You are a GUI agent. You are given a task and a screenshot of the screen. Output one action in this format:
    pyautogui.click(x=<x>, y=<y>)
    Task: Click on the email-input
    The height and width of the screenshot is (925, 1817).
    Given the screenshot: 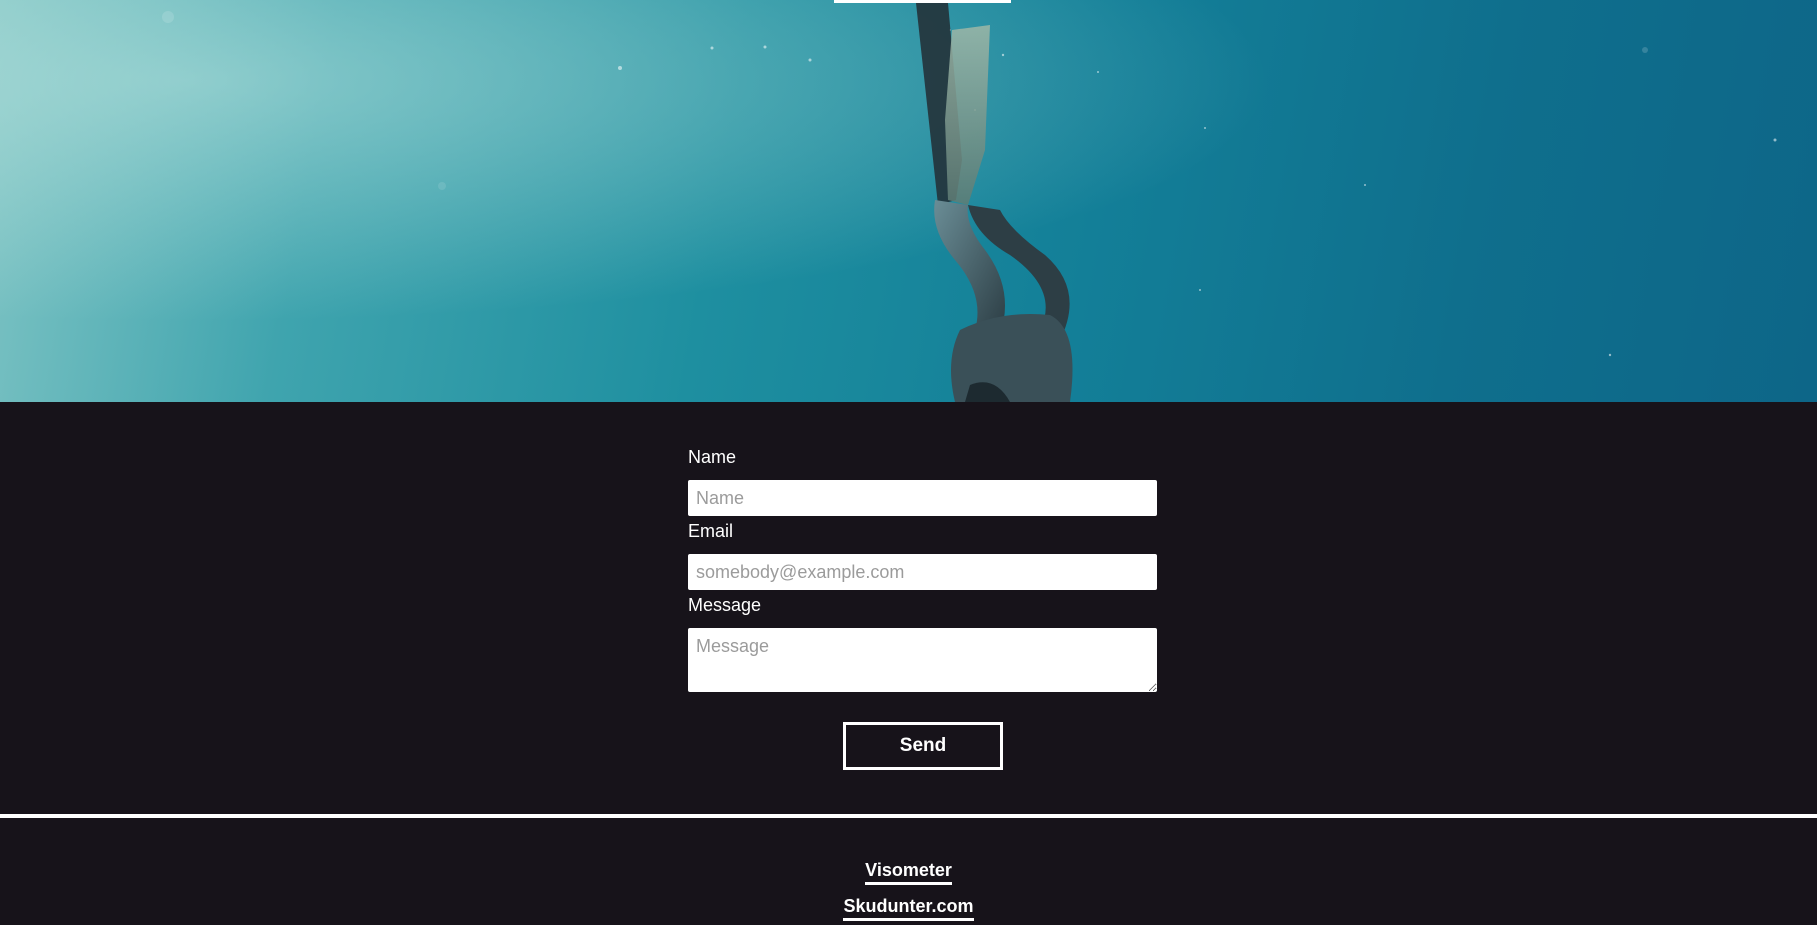 What is the action you would take?
    pyautogui.click(x=922, y=572)
    